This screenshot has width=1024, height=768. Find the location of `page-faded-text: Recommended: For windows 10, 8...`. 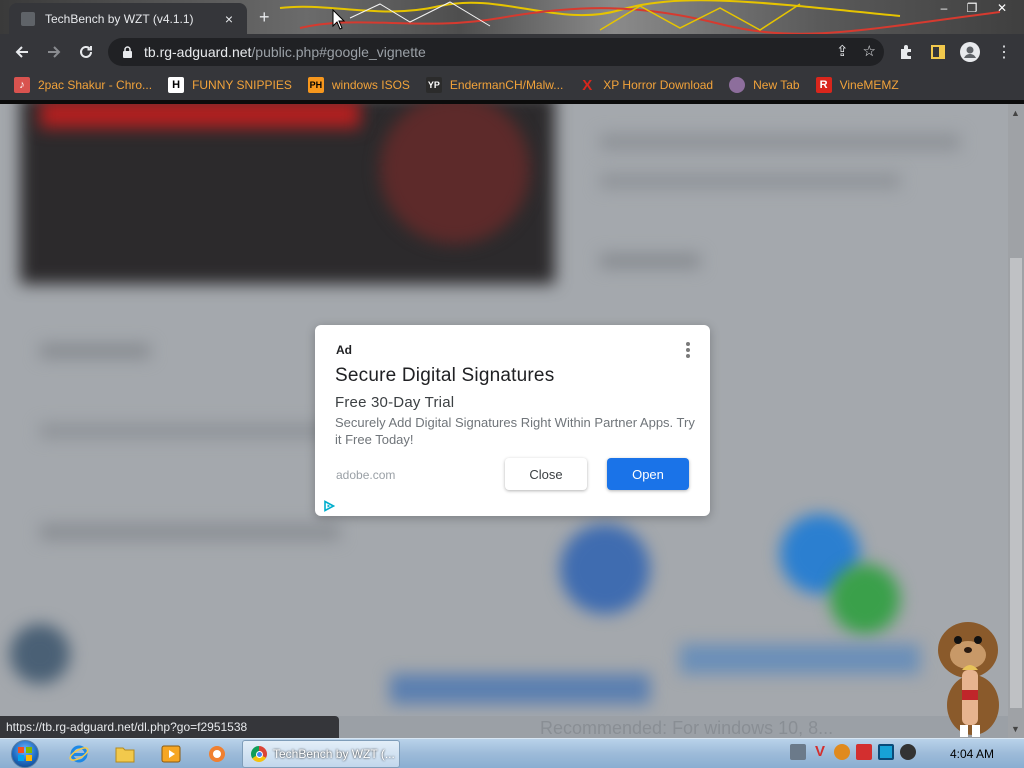

page-faded-text: Recommended: For windows 10, 8... is located at coordinates (687, 728).